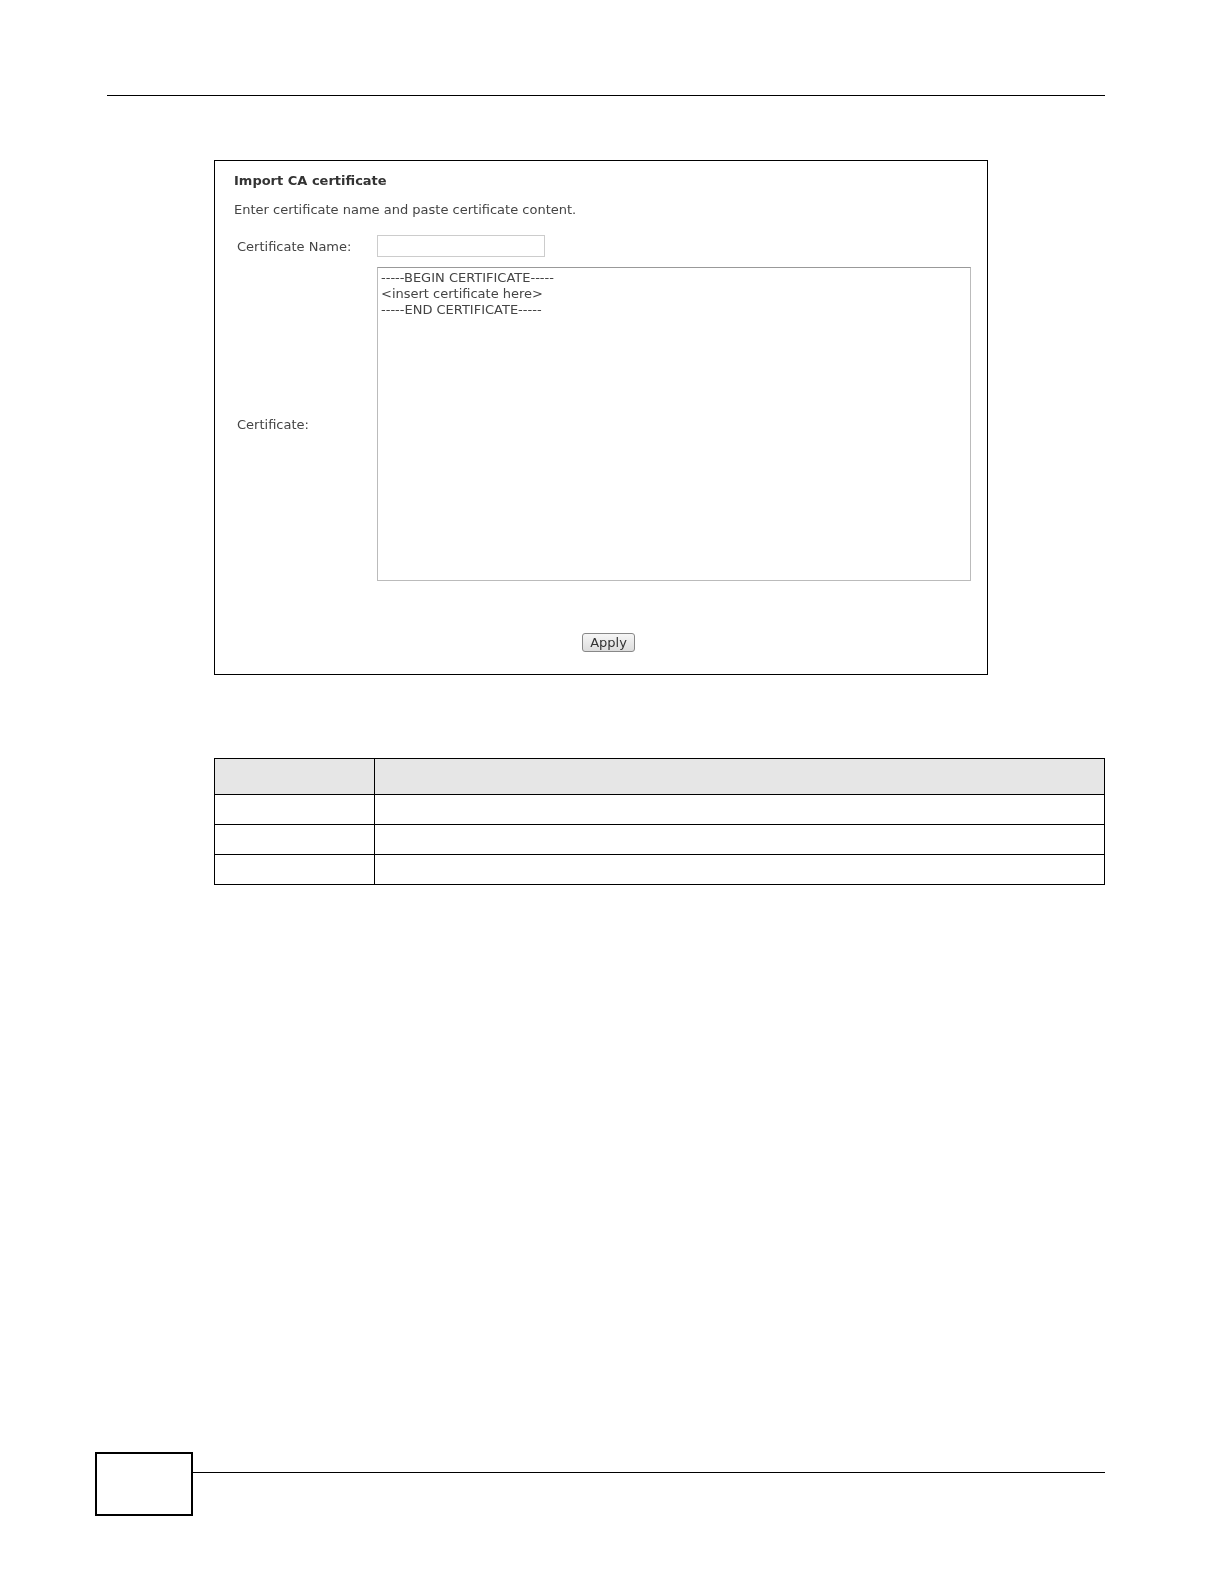 The height and width of the screenshot is (1584, 1224). I want to click on field-label: Certificate Name:, so click(294, 246).